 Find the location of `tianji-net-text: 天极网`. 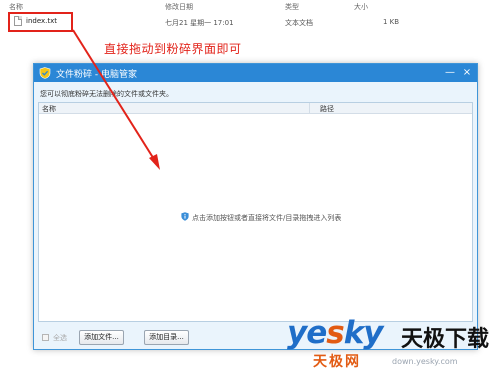

tianji-net-text: 天极网 is located at coordinates (337, 362).